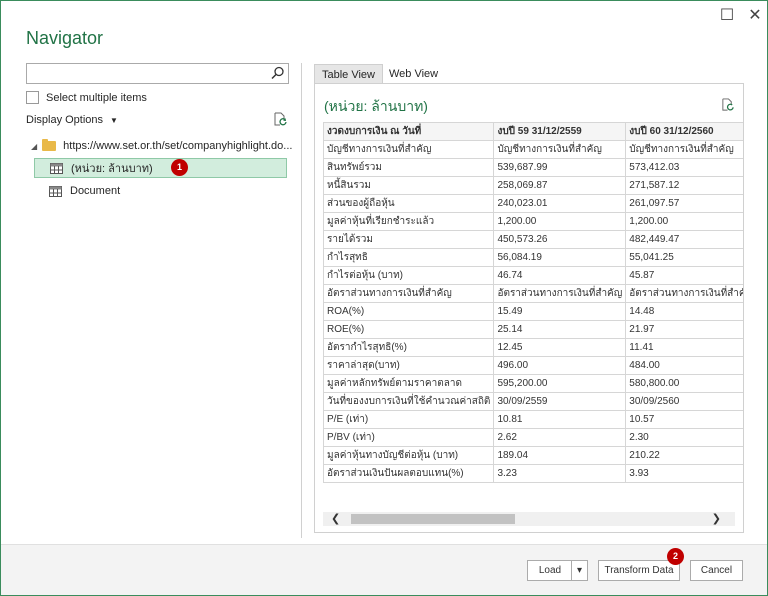  What do you see at coordinates (408, 203) in the screenshot?
I see `table-cell: ส่วนของผู้ถือหุ้น` at bounding box center [408, 203].